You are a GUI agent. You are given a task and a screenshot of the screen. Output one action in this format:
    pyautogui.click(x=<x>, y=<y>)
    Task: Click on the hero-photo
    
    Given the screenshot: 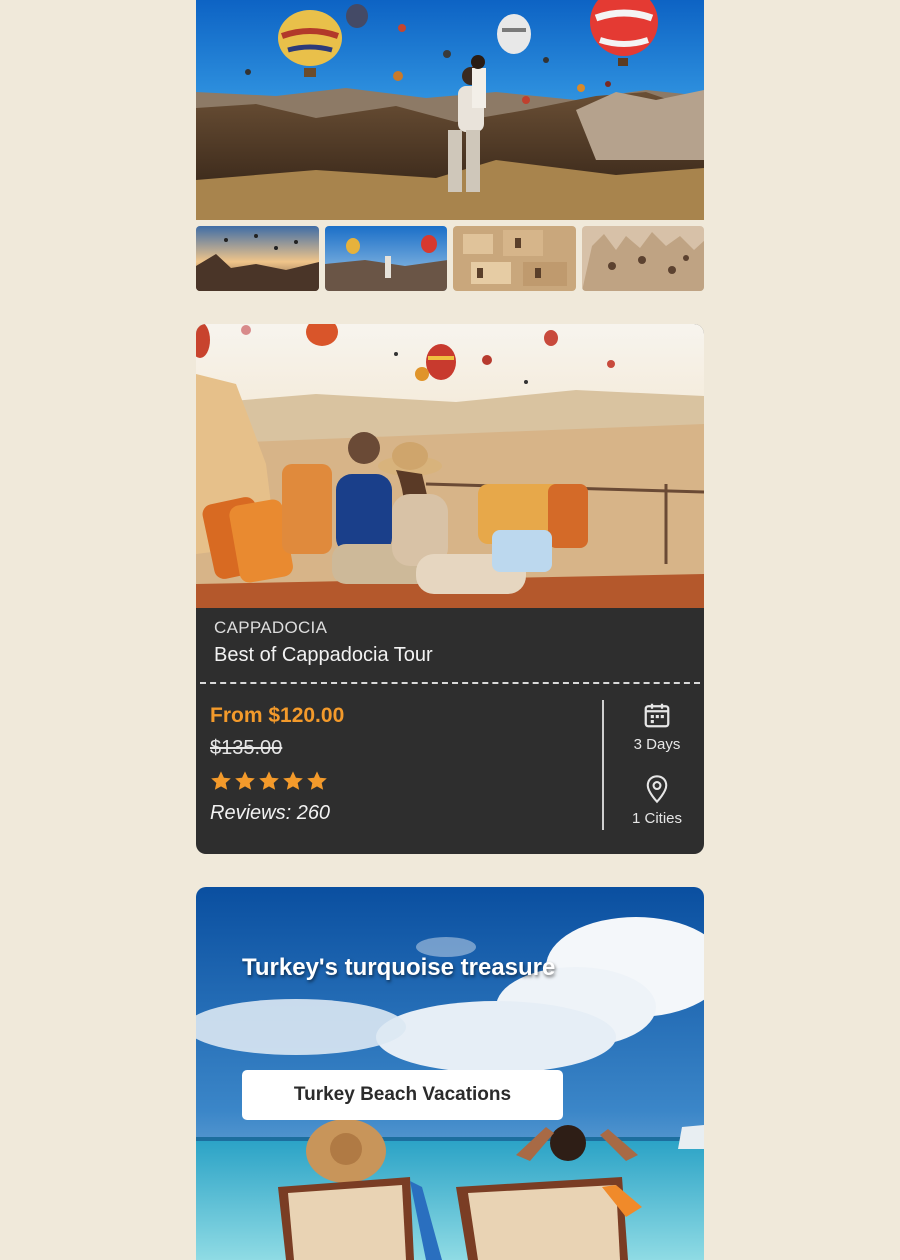 What is the action you would take?
    pyautogui.click(x=450, y=110)
    